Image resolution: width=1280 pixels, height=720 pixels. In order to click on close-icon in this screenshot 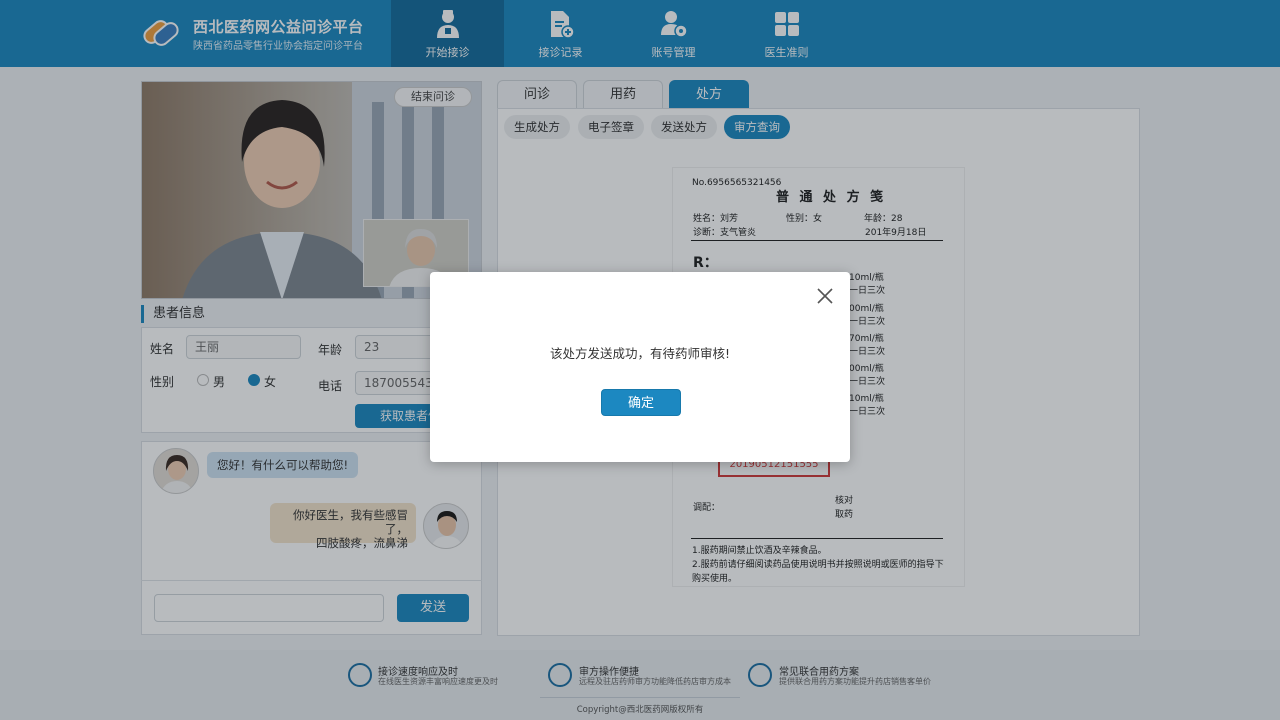, I will do `click(825, 296)`.